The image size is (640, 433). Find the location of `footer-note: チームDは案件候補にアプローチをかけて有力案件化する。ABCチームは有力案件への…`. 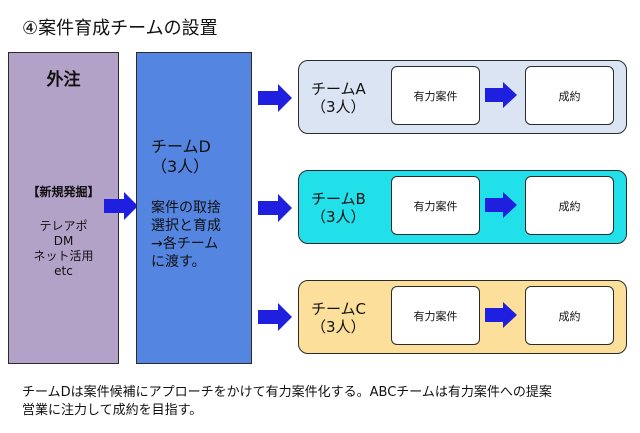

footer-note: チームDは案件候補にアプローチをかけて有力案件化する。ABCチームは有力案件への… is located at coordinates (287, 402).